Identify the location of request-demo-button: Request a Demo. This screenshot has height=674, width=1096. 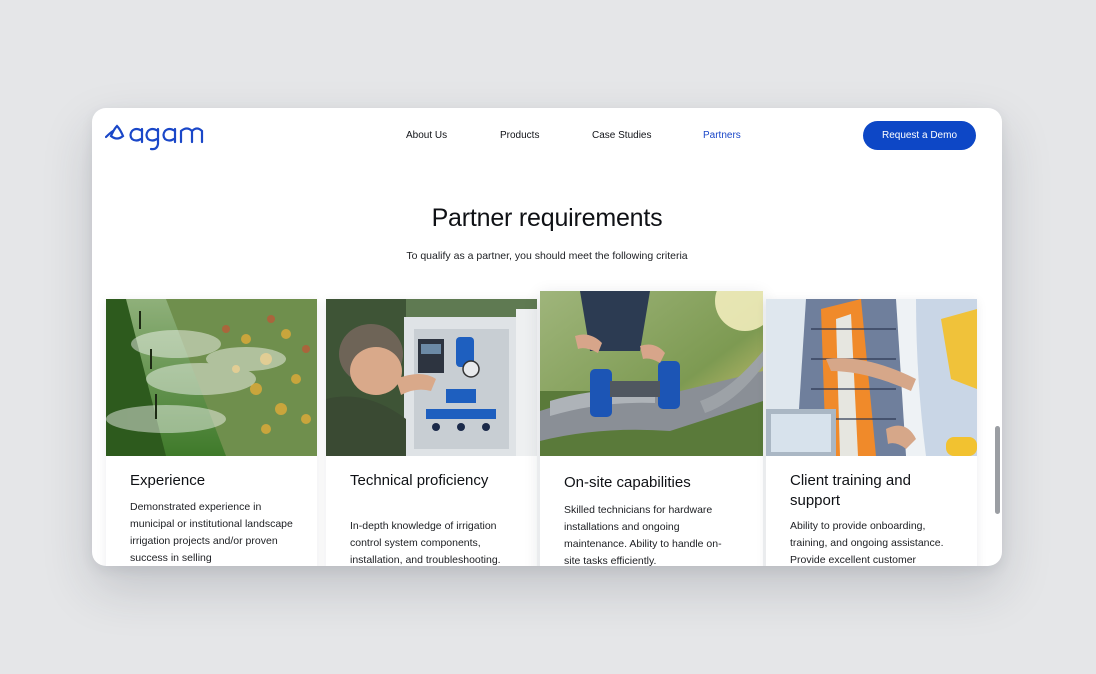
(919, 135).